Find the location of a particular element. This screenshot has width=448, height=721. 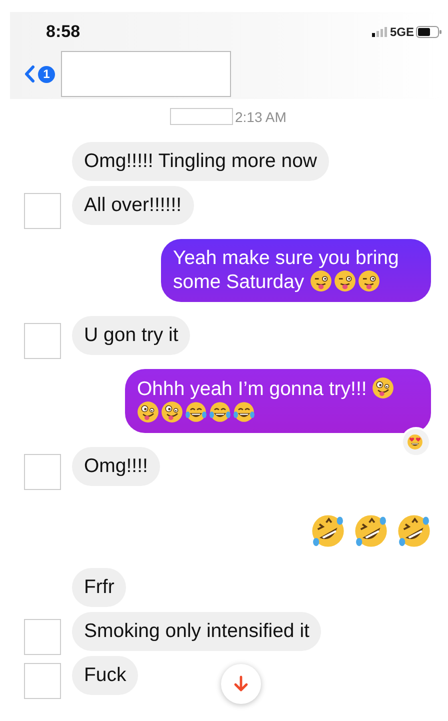

redacted-box is located at coordinates (201, 116).